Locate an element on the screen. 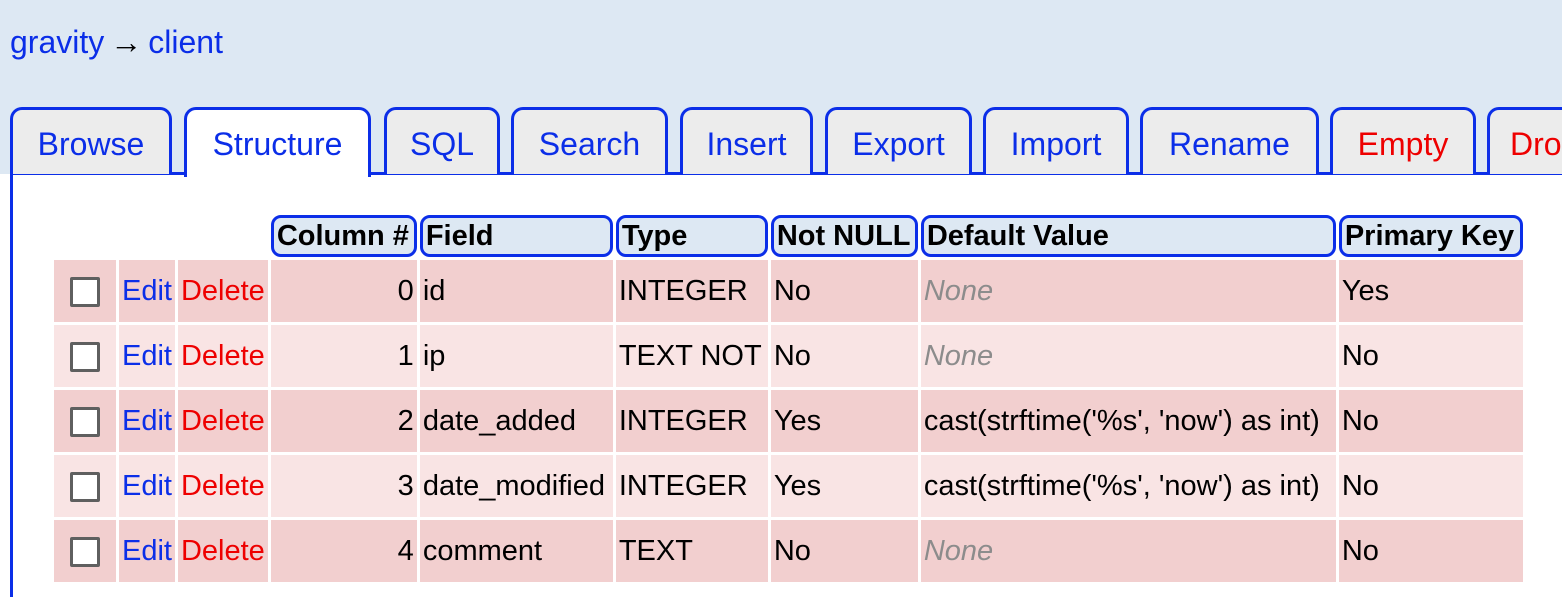 The height and width of the screenshot is (597, 1562). header-primary-key: Primary Key is located at coordinates (1430, 236).